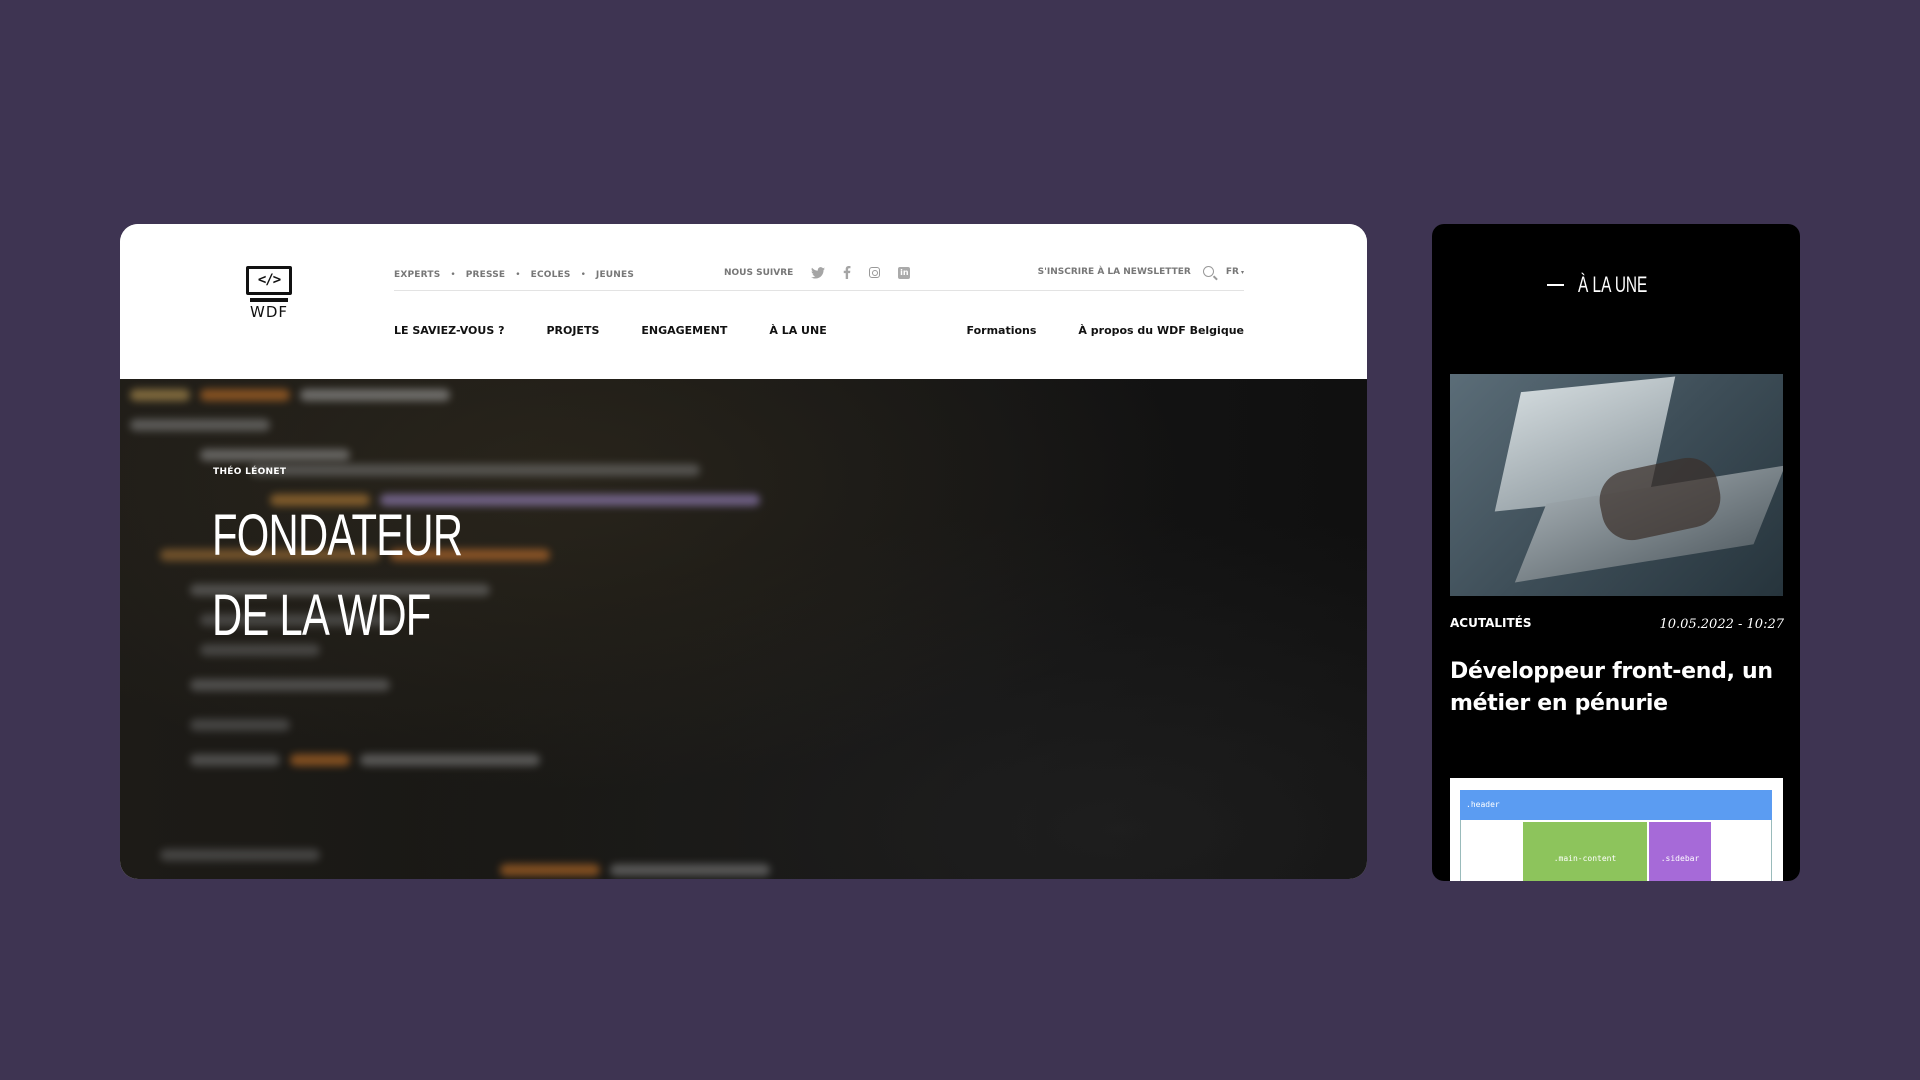 This screenshot has width=1920, height=1080. Describe the element at coordinates (514, 275) in the screenshot. I see `top-links: EXPERTS • PRESSE • ECOLES • JEUNES` at that location.